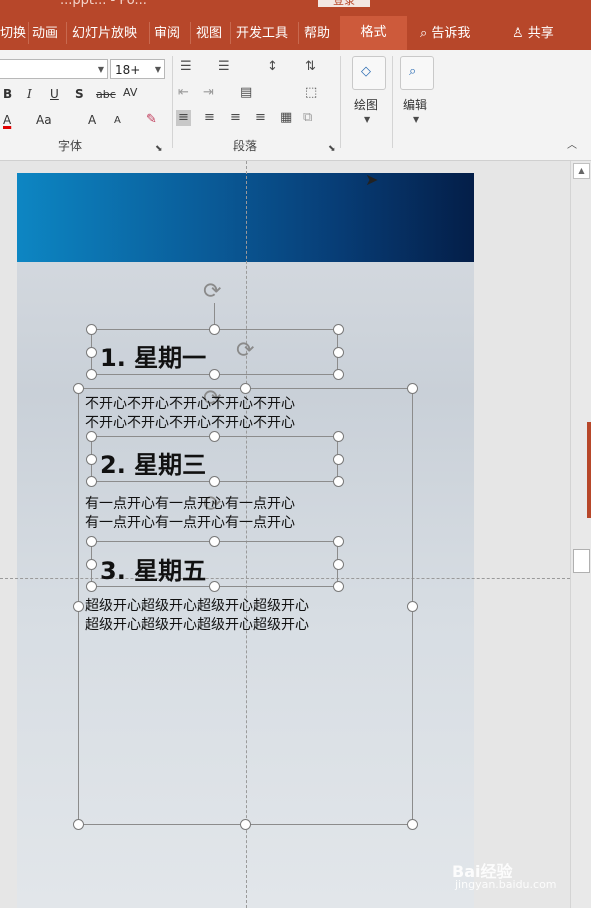 The width and height of the screenshot is (591, 908). I want to click on heading-monday: 1. 星期一, so click(153, 355).